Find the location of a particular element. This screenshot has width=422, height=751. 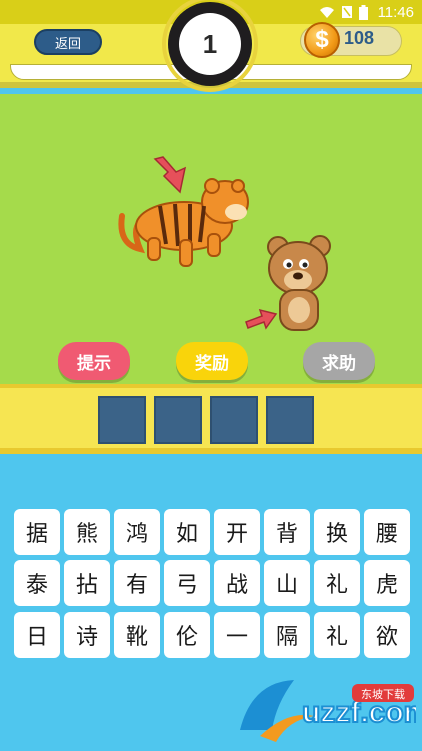

character-tile: 据 is located at coordinates (37, 532).